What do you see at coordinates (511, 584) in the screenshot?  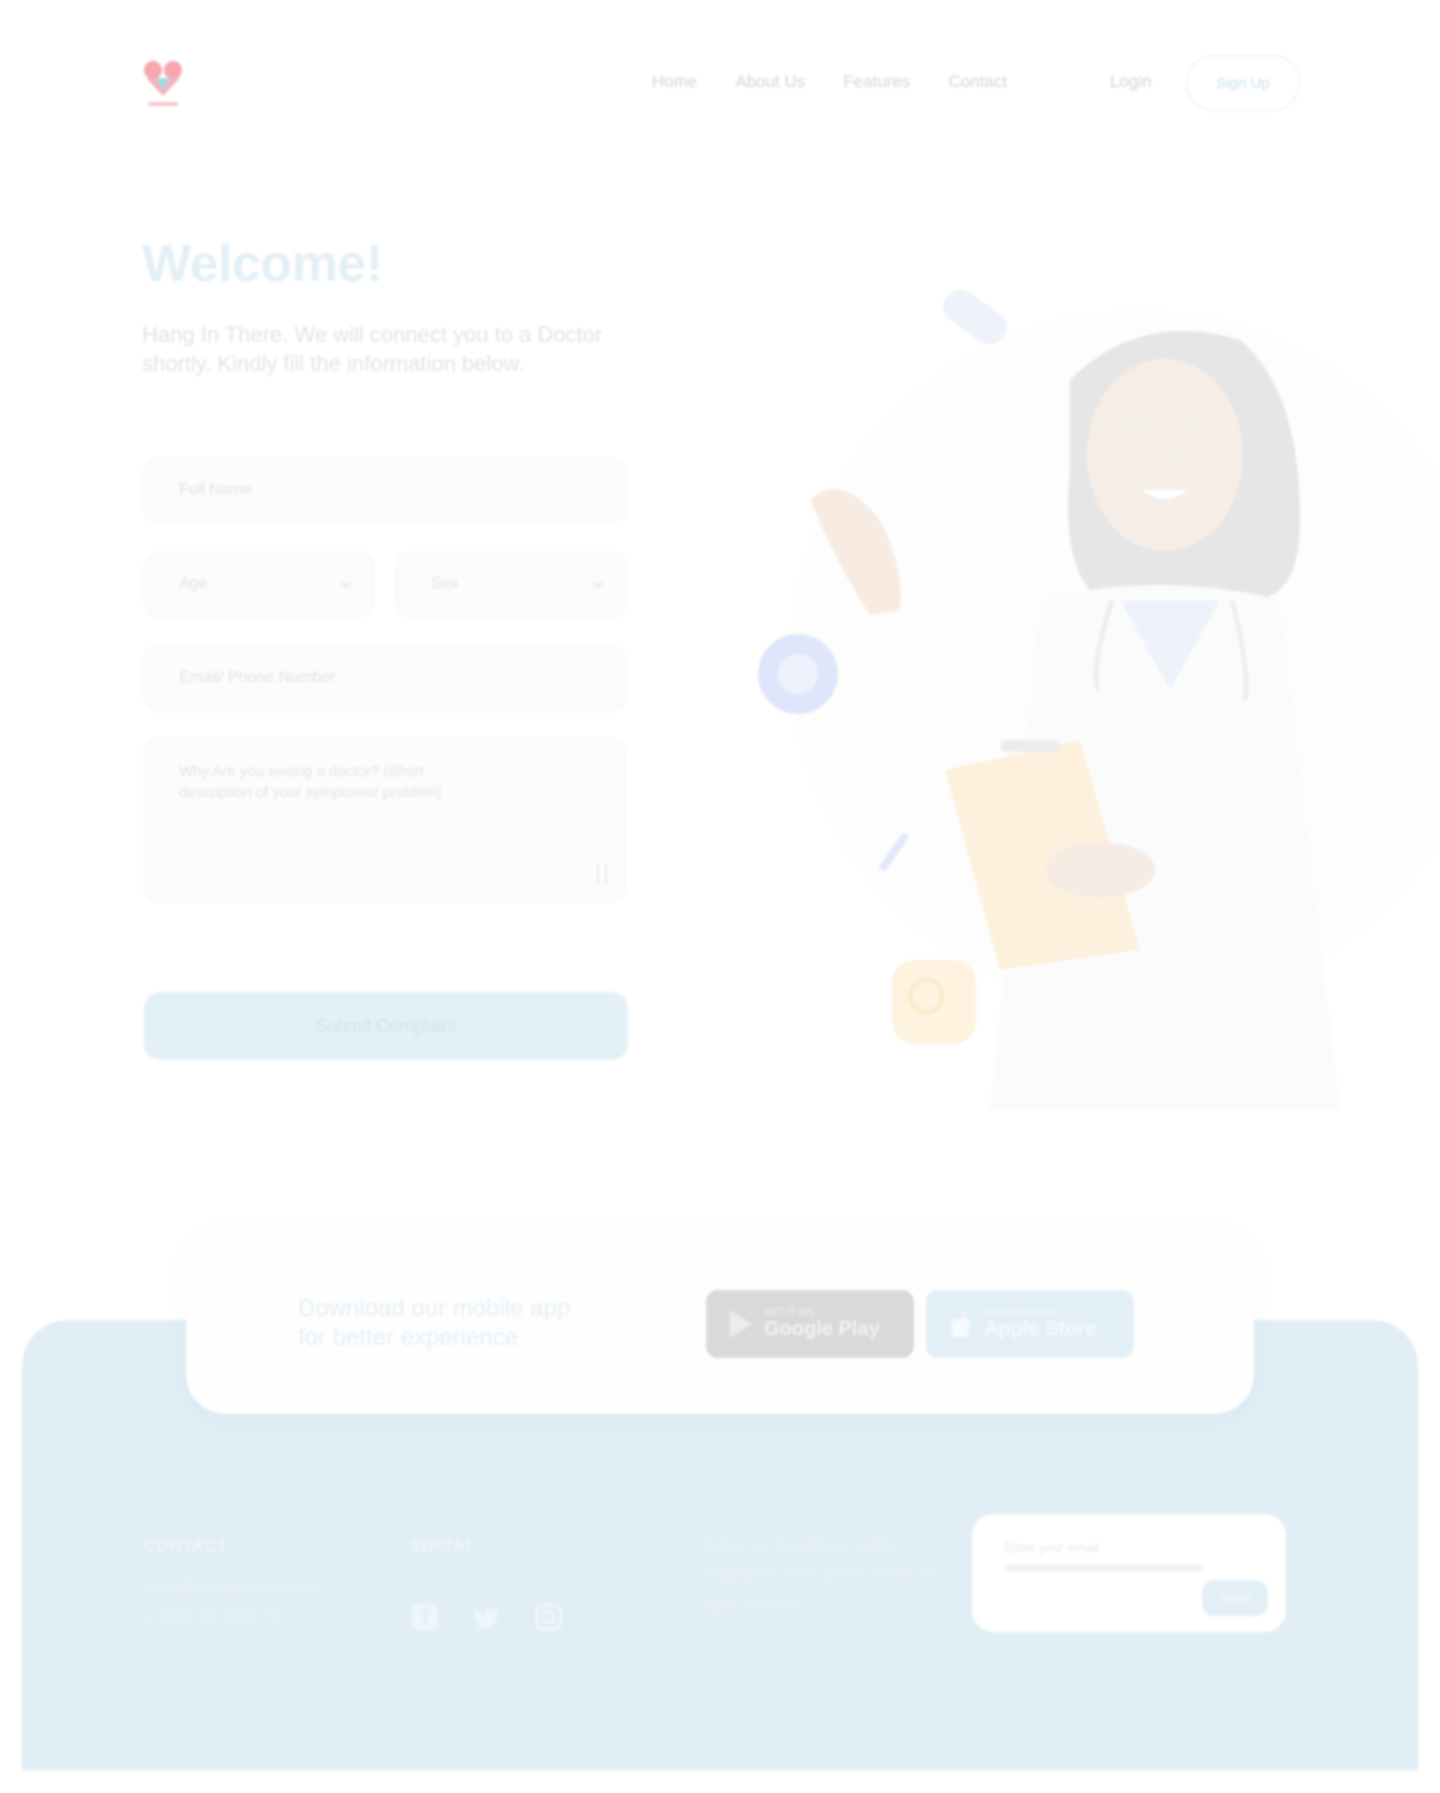 I see `sex-select: Sex` at bounding box center [511, 584].